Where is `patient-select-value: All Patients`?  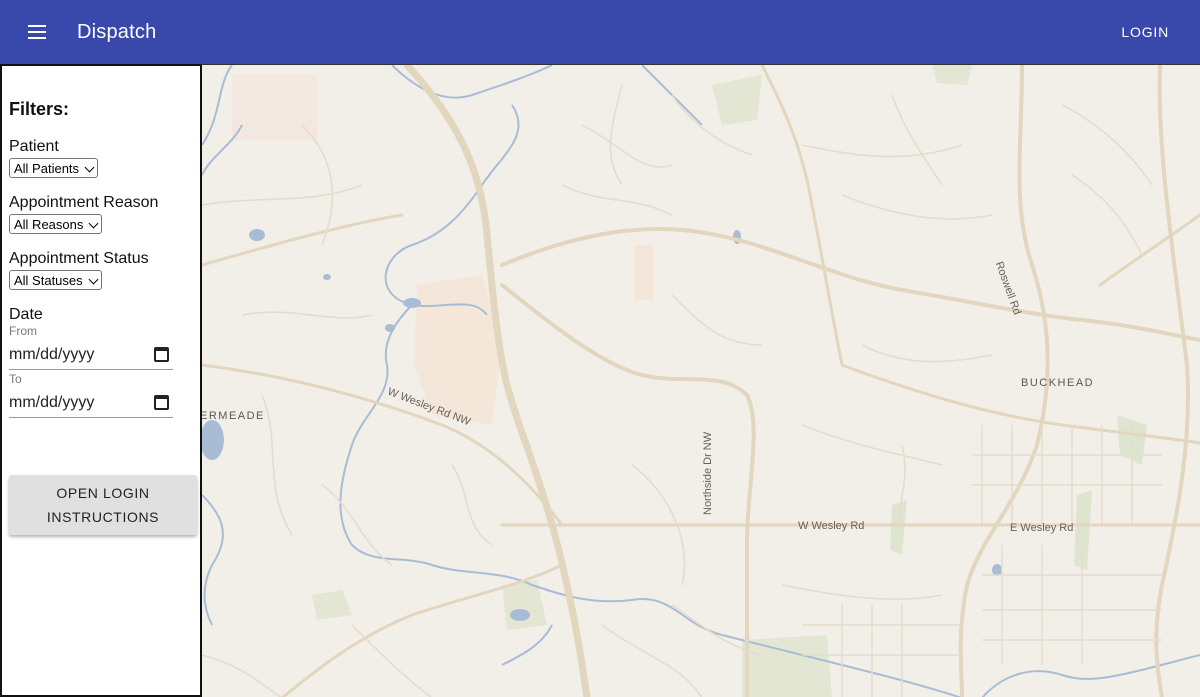
patient-select-value: All Patients is located at coordinates (47, 168).